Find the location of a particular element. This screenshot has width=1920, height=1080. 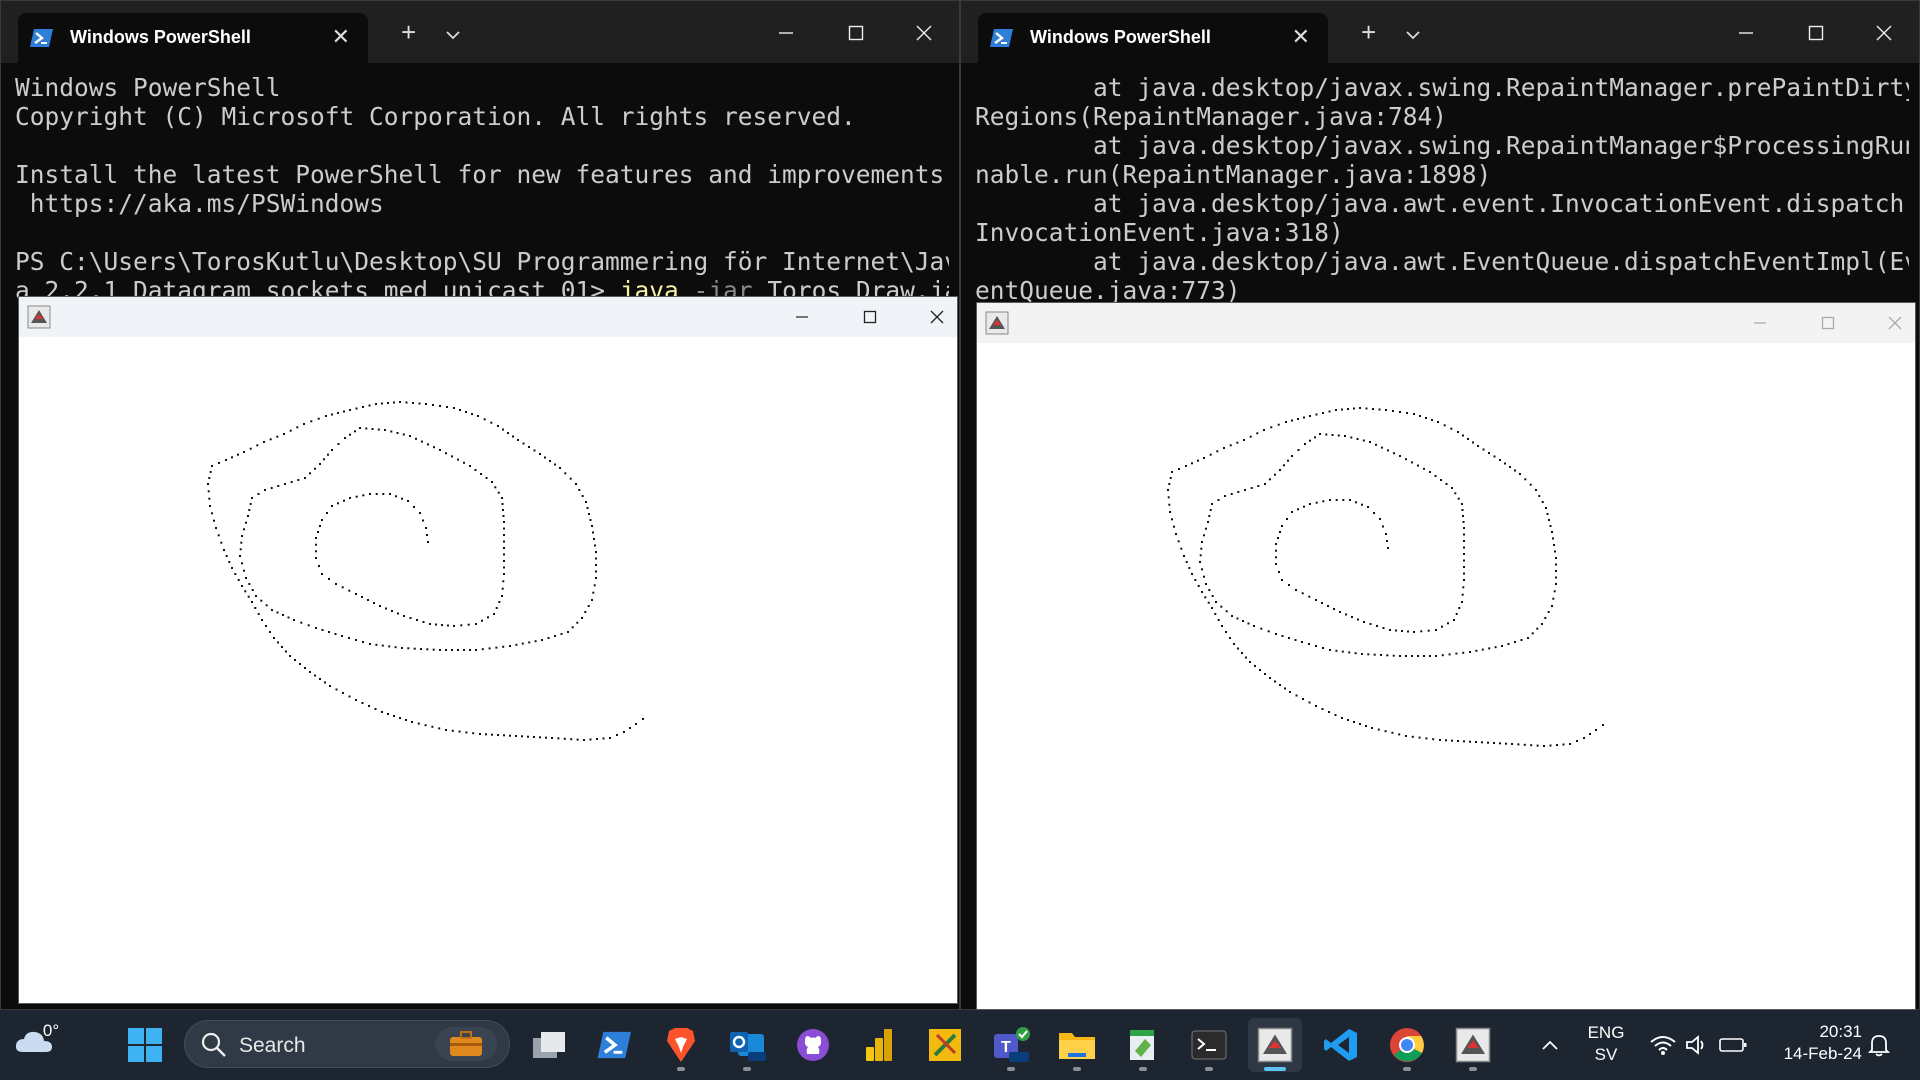

language-indicator: ENG SV is located at coordinates (1606, 1044).